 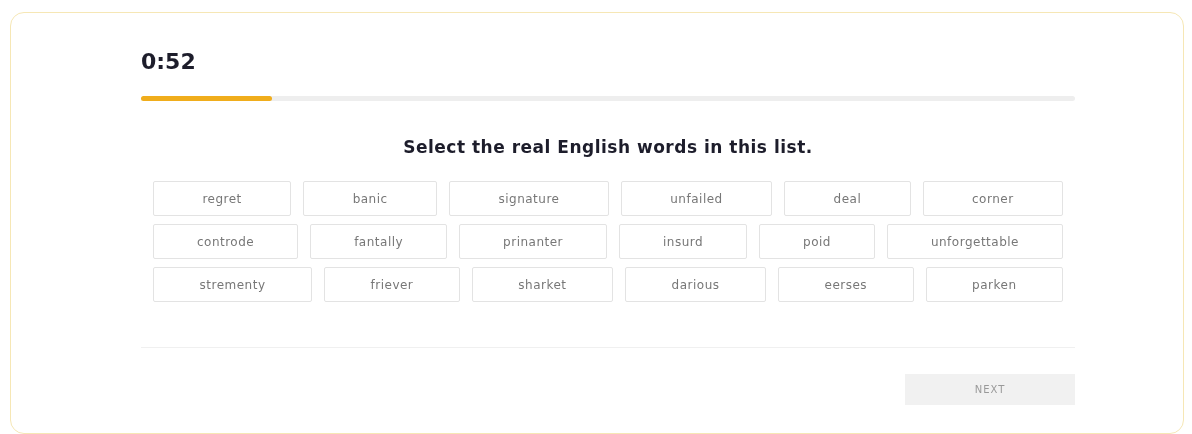 What do you see at coordinates (226, 241) in the screenshot?
I see `word-option: controde` at bounding box center [226, 241].